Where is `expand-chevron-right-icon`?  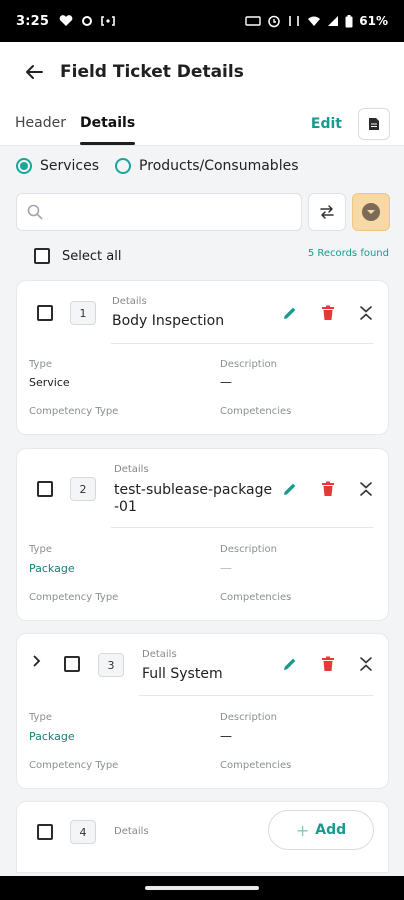 expand-chevron-right-icon is located at coordinates (37, 663).